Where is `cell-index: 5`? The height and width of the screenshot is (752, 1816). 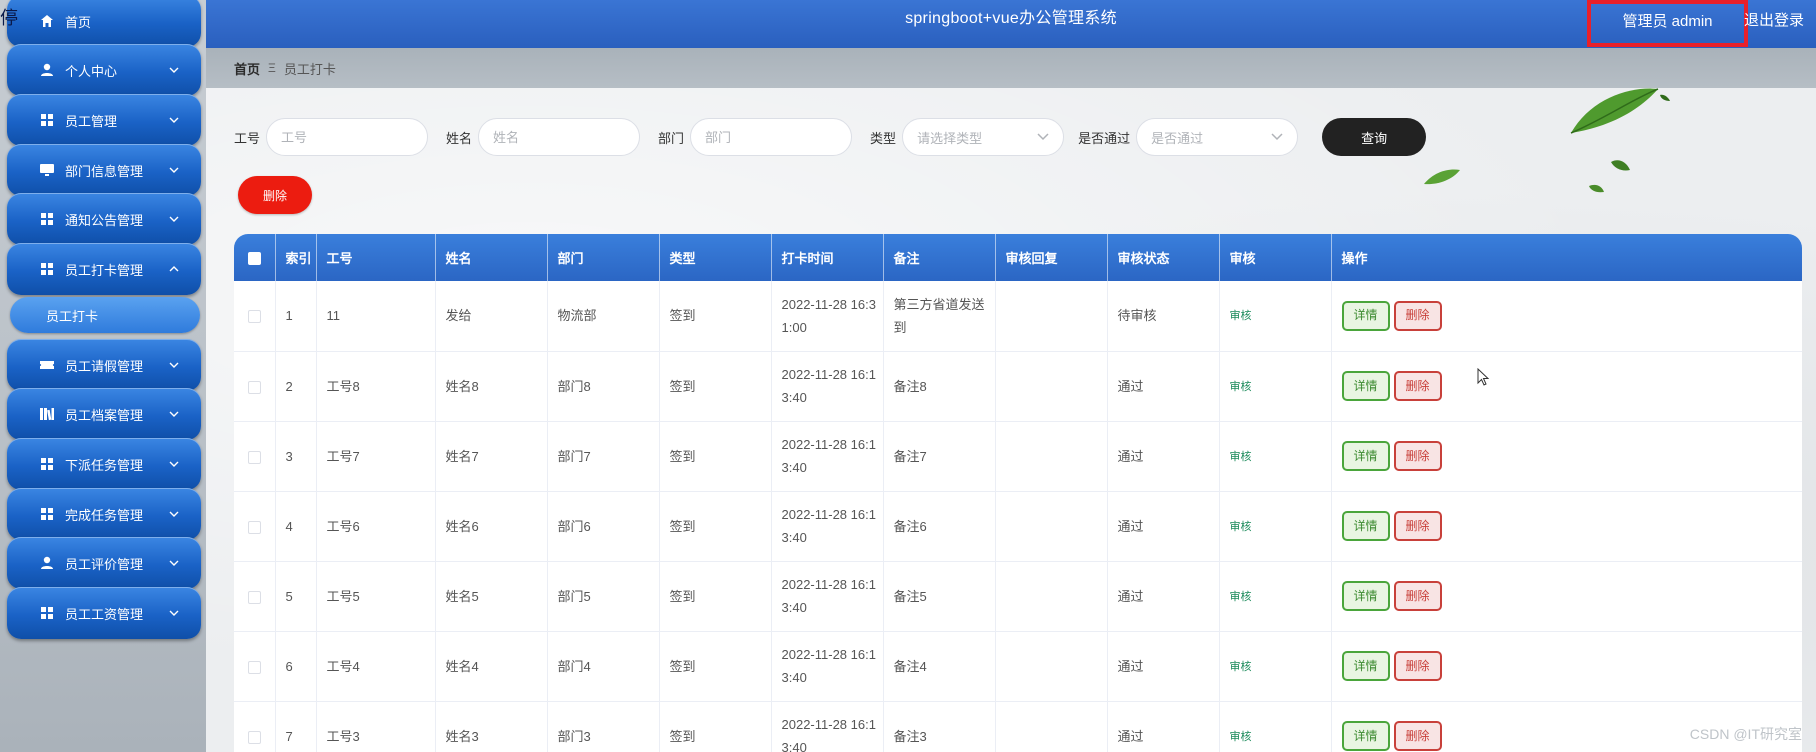
cell-index: 5 is located at coordinates (296, 596).